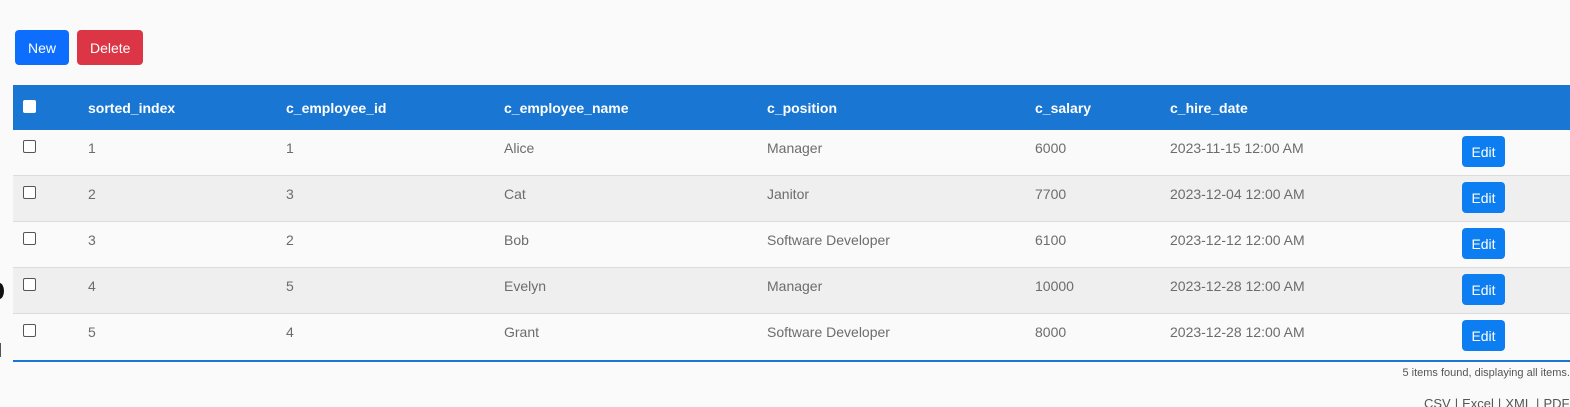 This screenshot has height=407, width=1570. I want to click on cell-employee-id: 2, so click(290, 240).